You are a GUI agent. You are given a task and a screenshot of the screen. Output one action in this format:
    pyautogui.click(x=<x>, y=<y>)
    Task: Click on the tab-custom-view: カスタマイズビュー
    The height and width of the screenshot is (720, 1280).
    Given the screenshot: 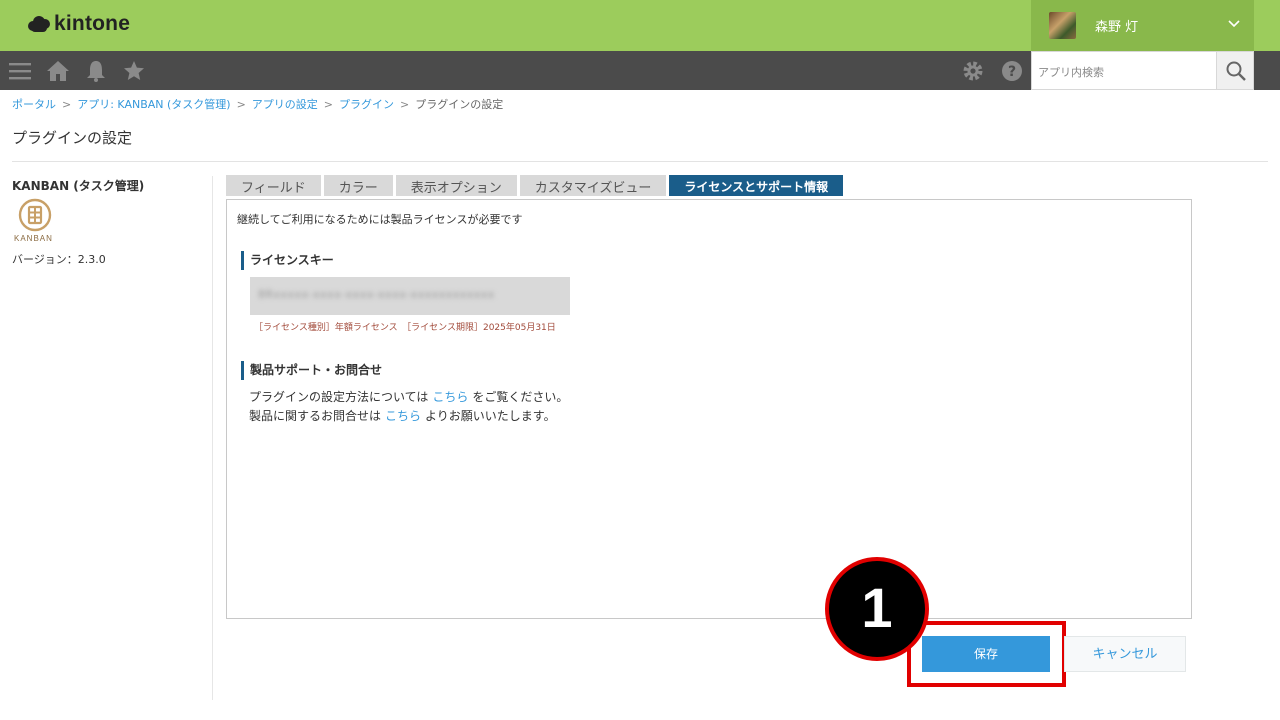 What is the action you would take?
    pyautogui.click(x=593, y=185)
    